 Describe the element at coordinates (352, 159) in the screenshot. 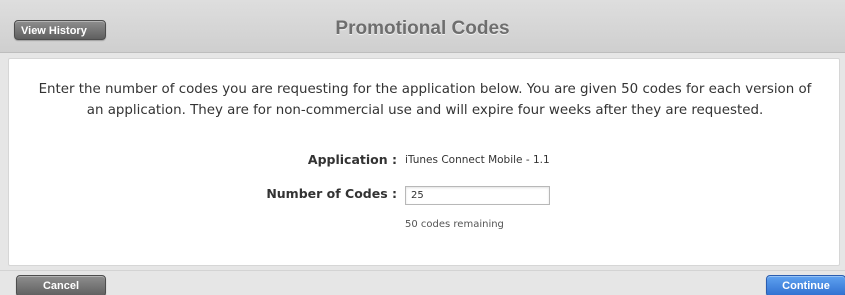

I see `application-label: Application :` at that location.